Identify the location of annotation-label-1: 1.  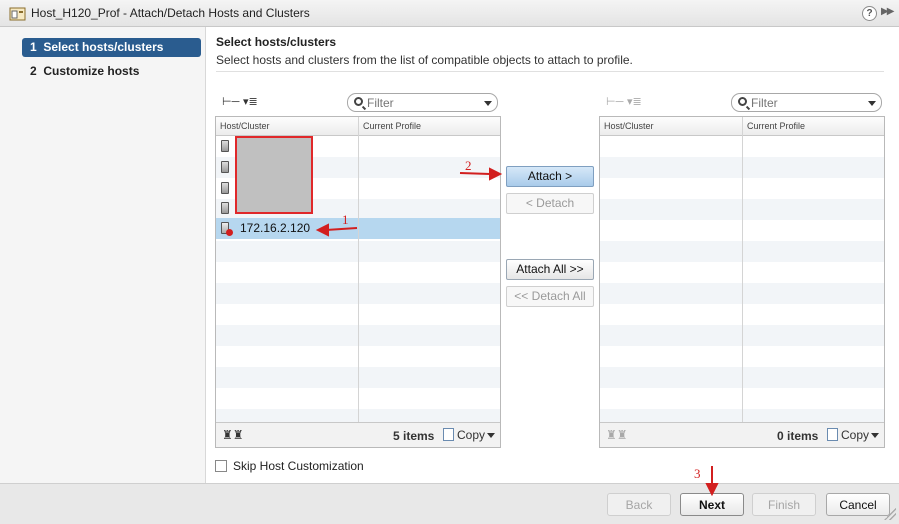
(345, 219).